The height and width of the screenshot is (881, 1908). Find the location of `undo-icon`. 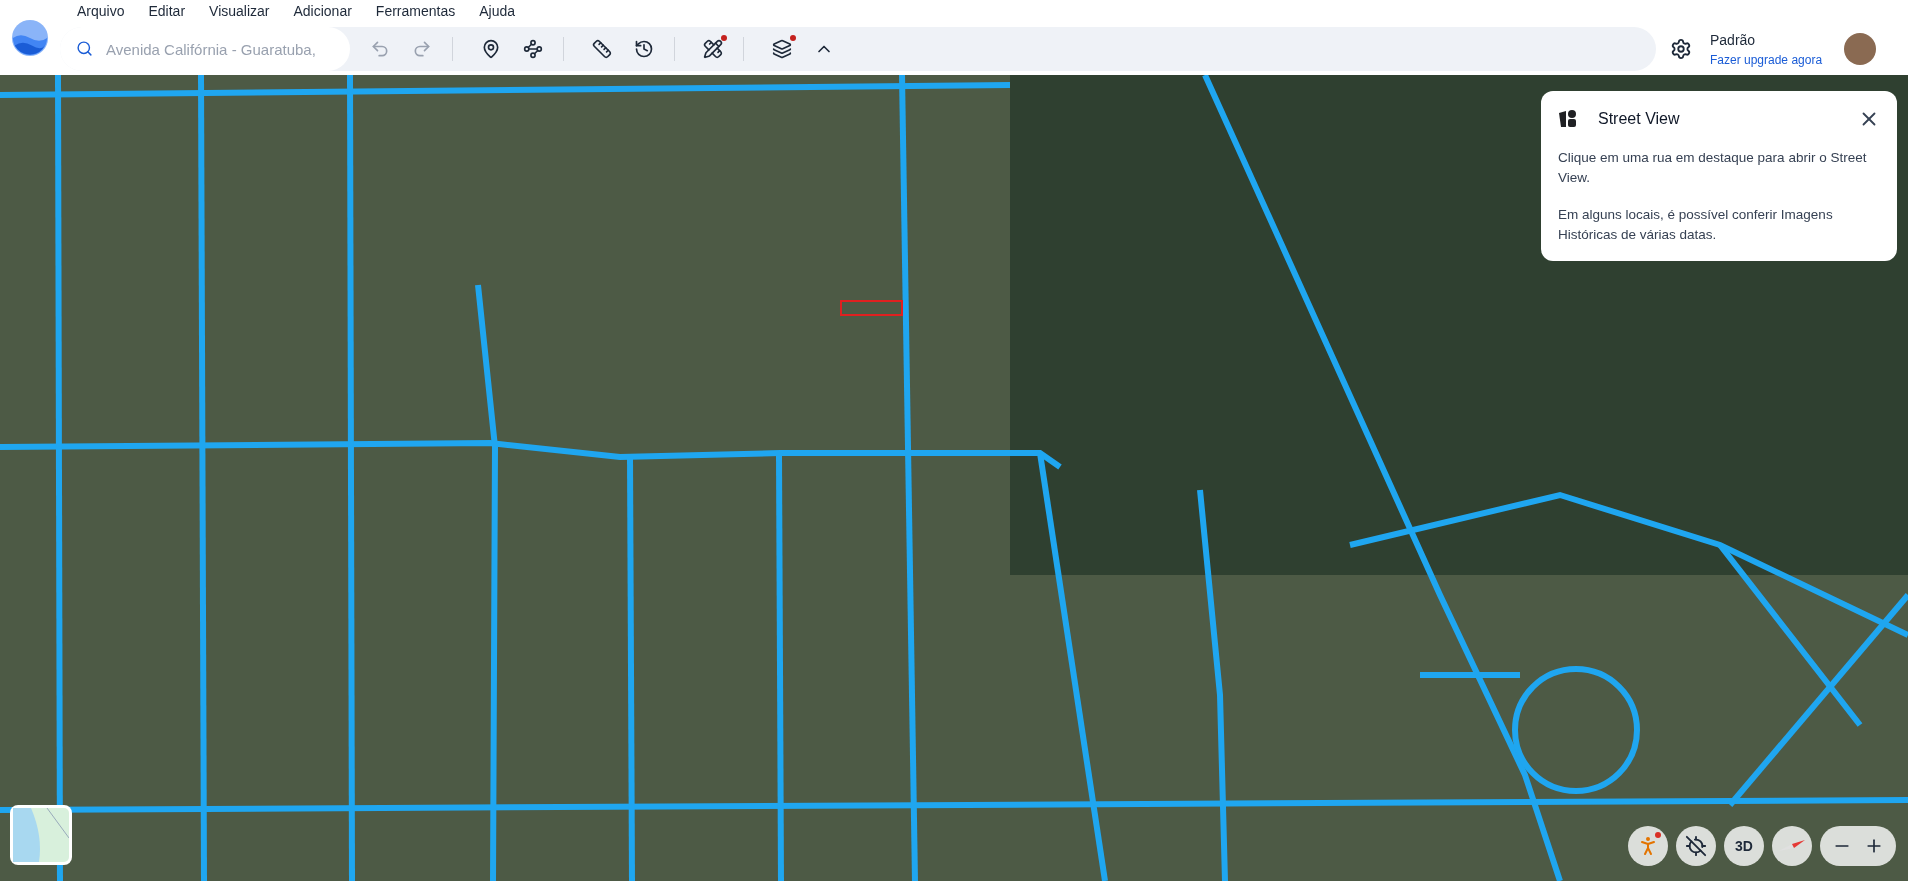

undo-icon is located at coordinates (380, 49).